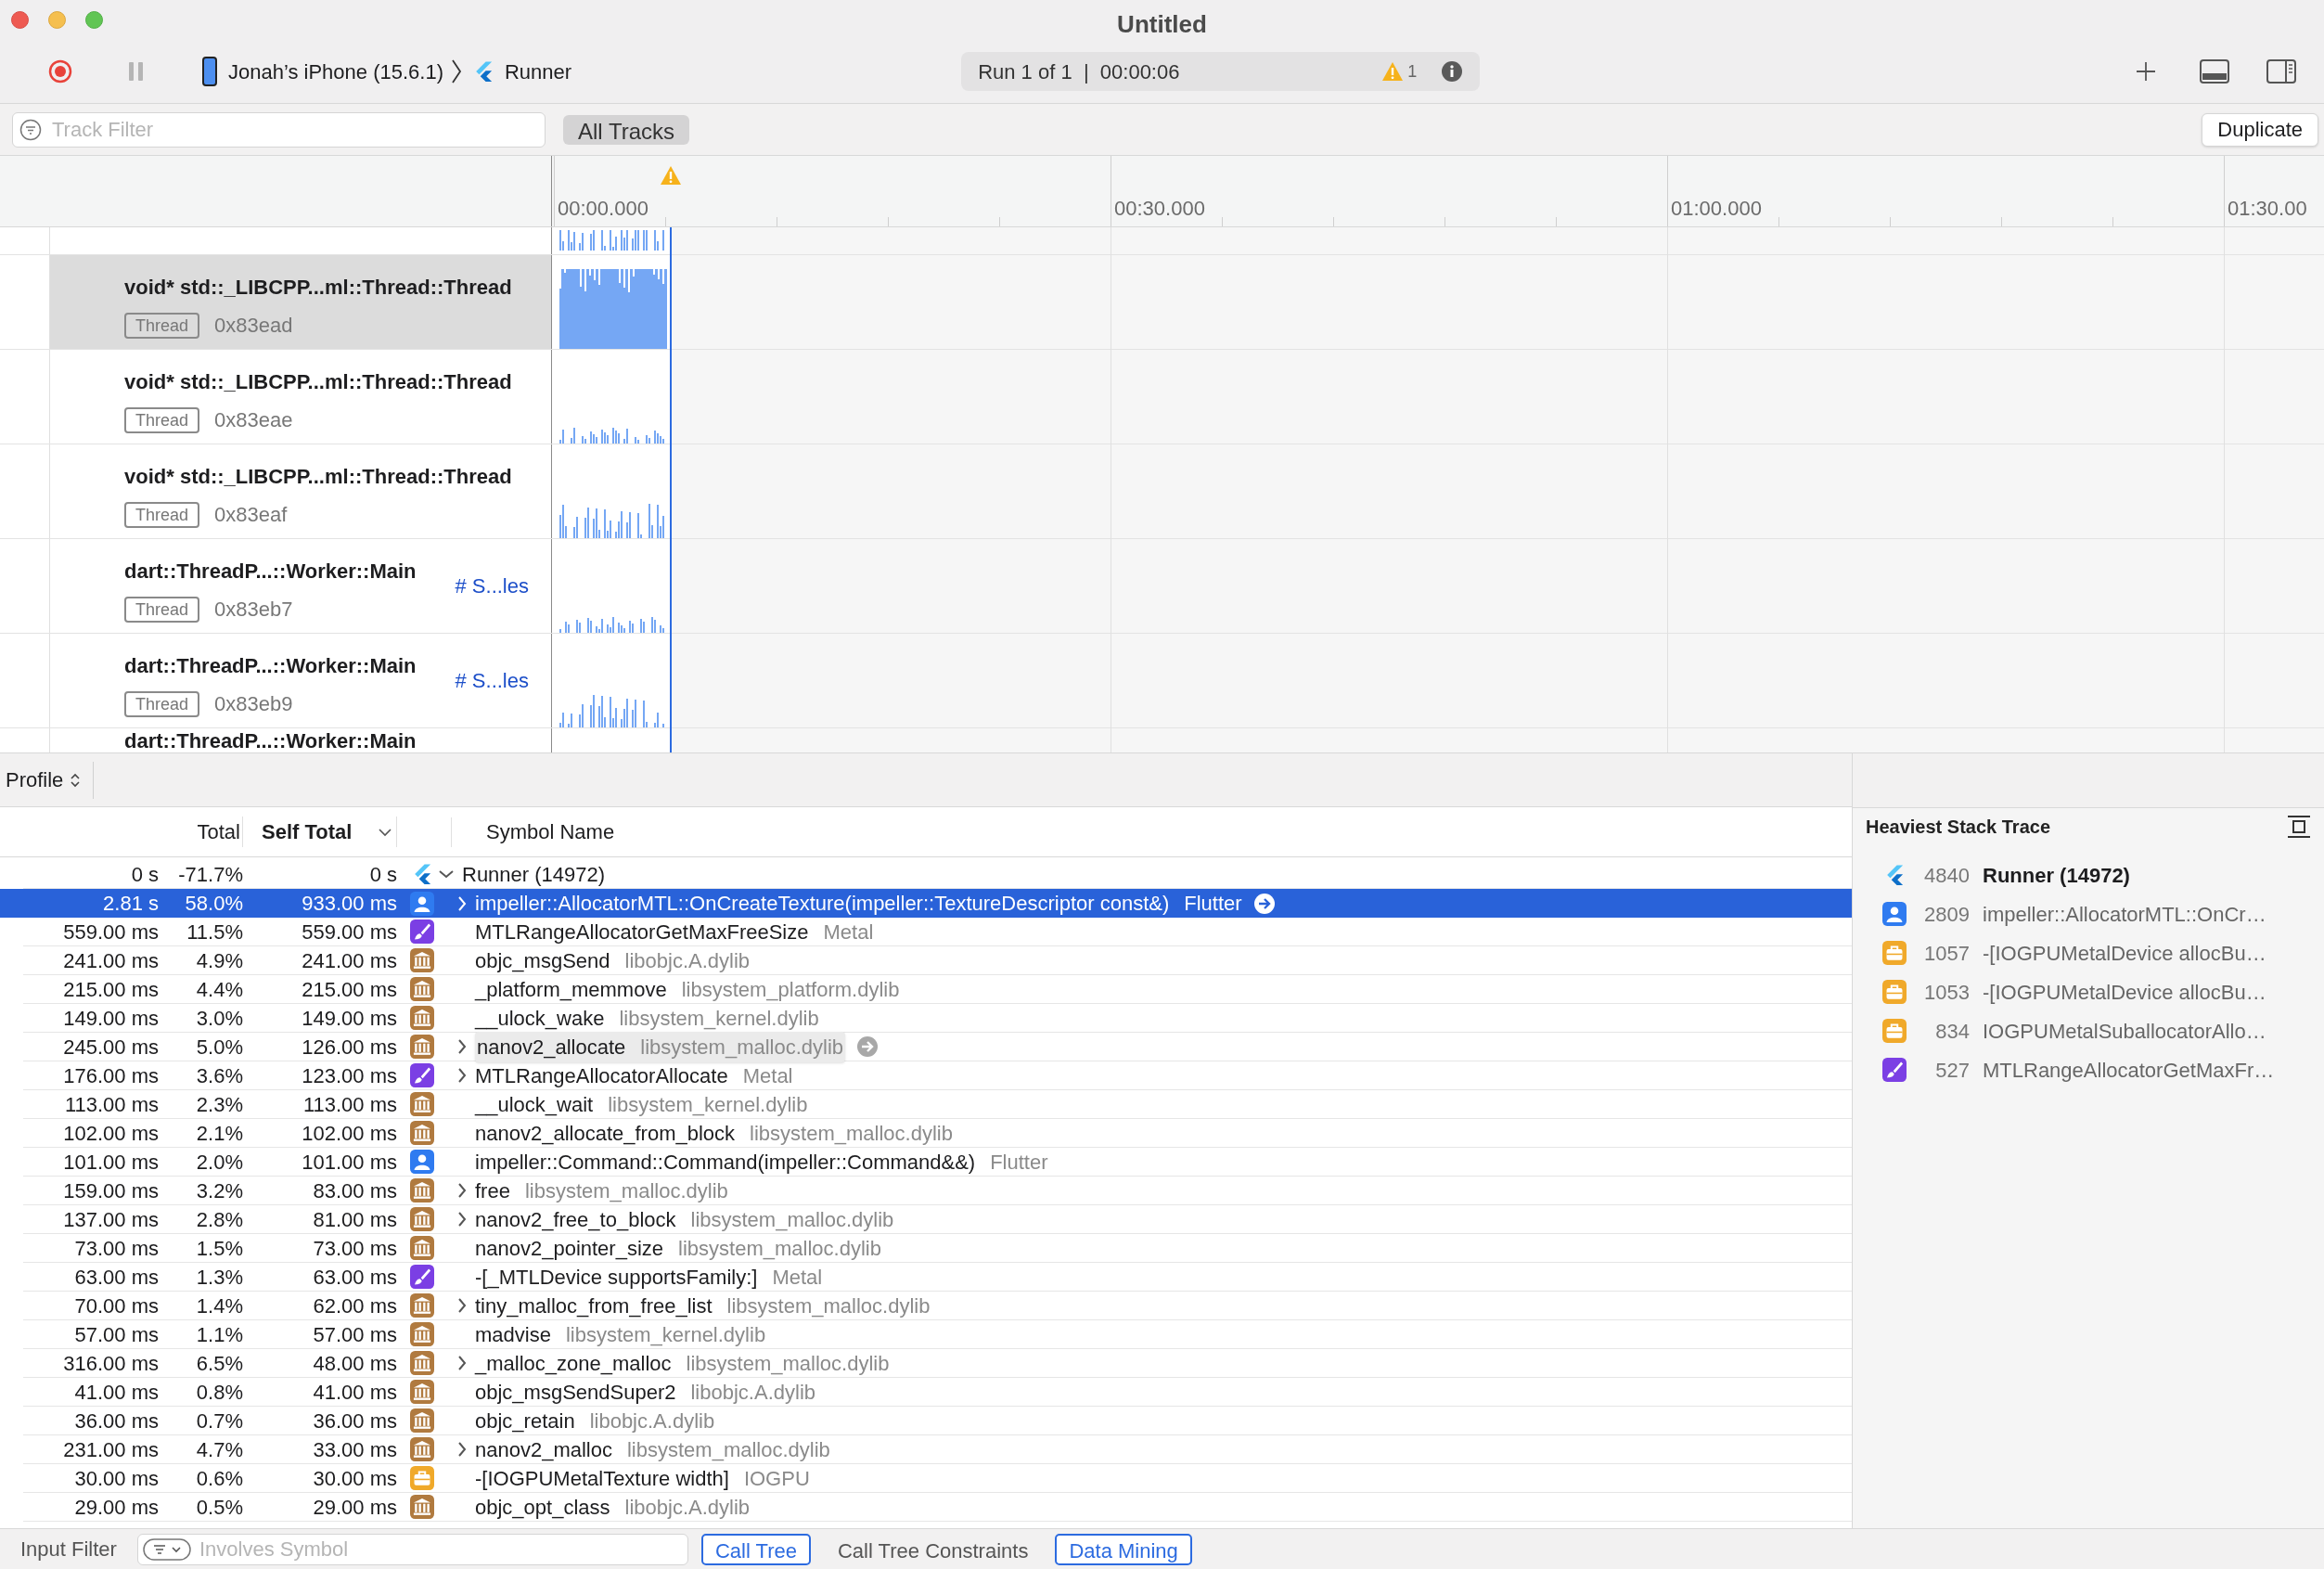  What do you see at coordinates (725, 1162) in the screenshot?
I see `symbol-name: impeller::Command::Command(impeller::Command&&)` at bounding box center [725, 1162].